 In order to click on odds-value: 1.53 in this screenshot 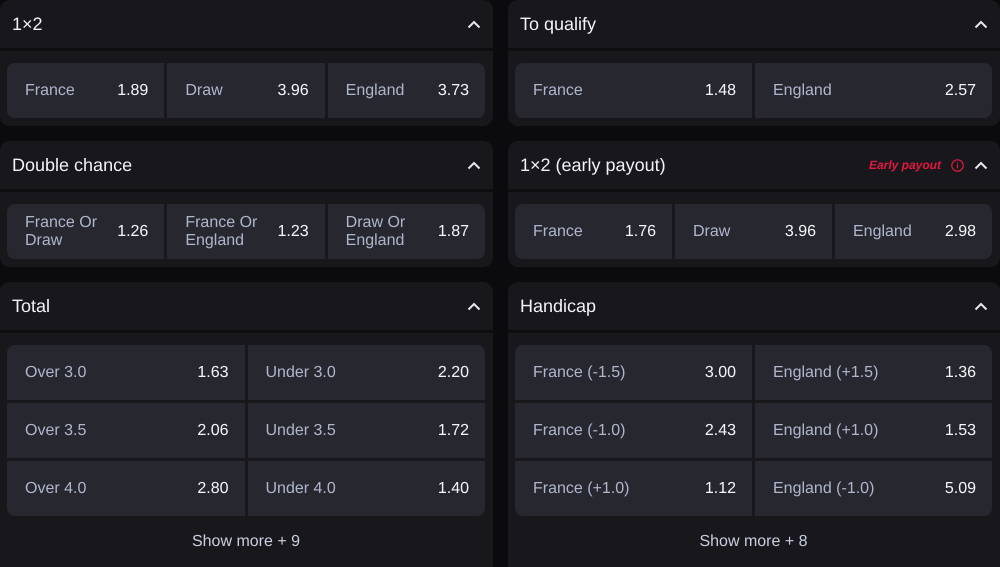, I will do `click(960, 431)`.